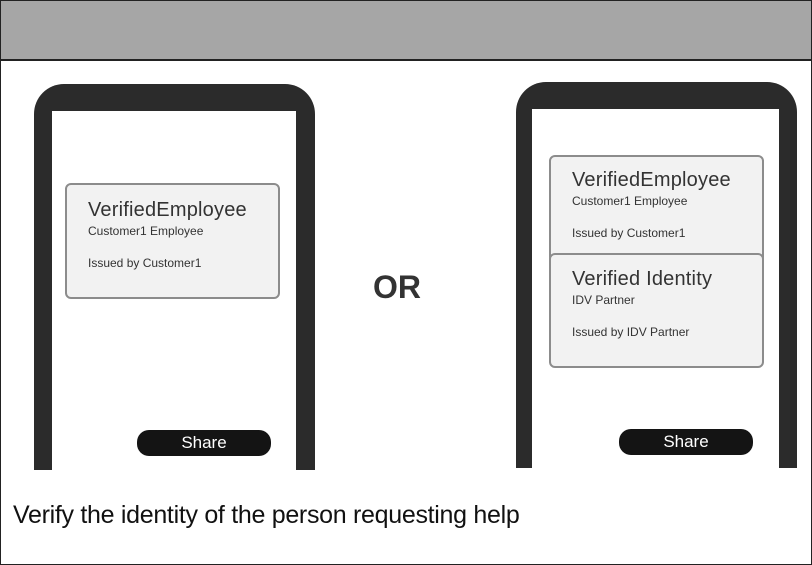 The height and width of the screenshot is (565, 812). What do you see at coordinates (631, 332) in the screenshot?
I see `card-issuer: Issued by IDV Partner` at bounding box center [631, 332].